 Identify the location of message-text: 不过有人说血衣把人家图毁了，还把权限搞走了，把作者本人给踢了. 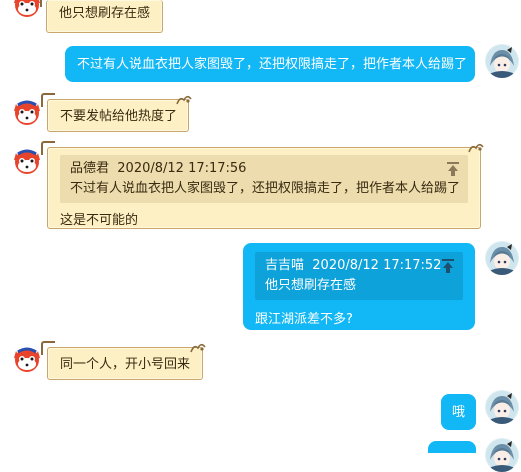
(272, 64).